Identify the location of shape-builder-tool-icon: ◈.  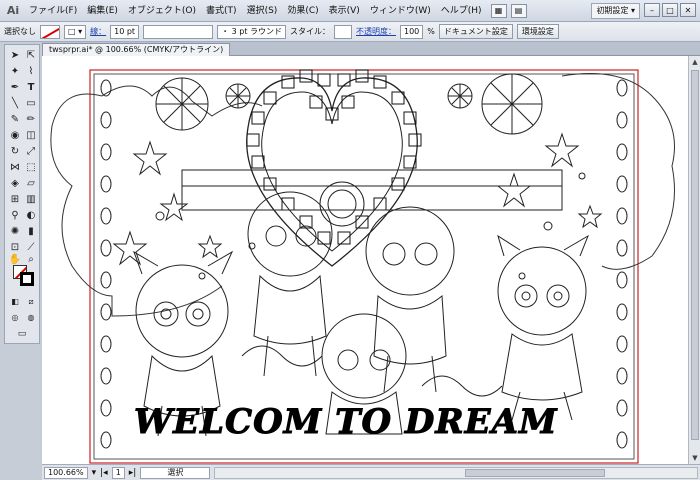
(15, 184).